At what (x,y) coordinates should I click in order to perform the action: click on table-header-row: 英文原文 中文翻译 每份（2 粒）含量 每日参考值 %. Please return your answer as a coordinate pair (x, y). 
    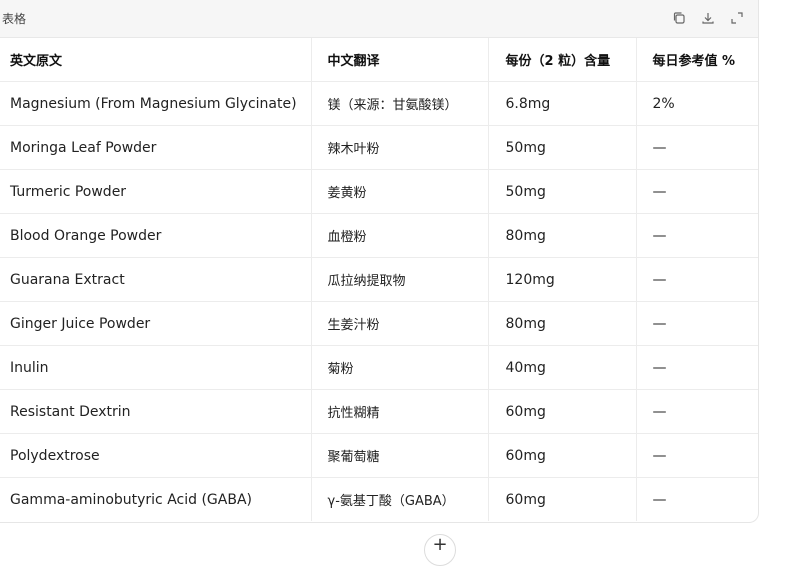
    Looking at the image, I should click on (379, 60).